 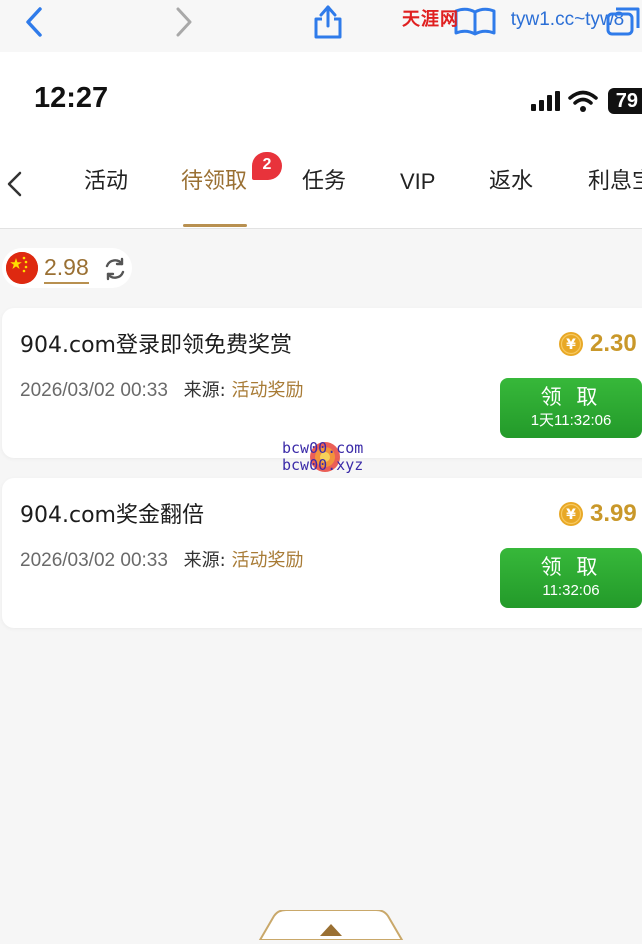 What do you see at coordinates (624, 101) in the screenshot?
I see `battery-level: 79` at bounding box center [624, 101].